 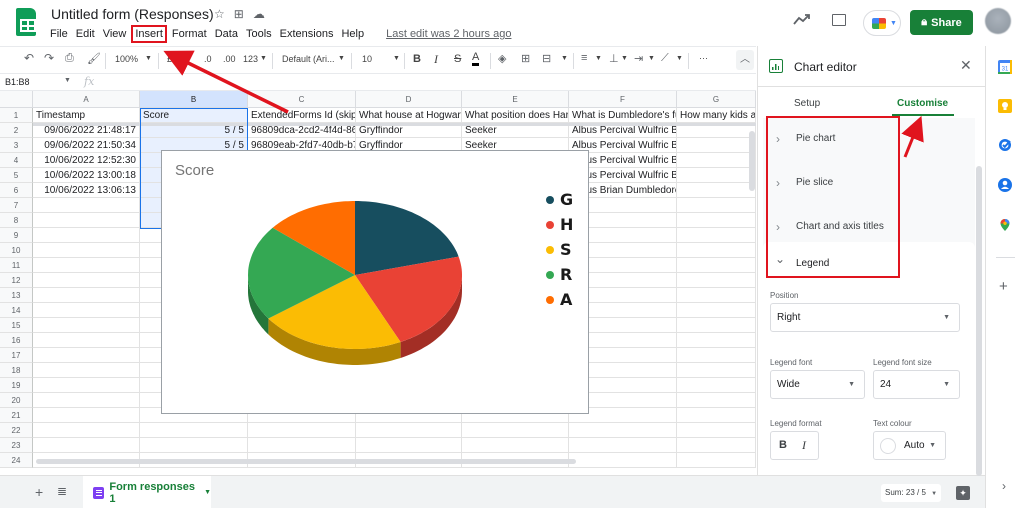 I want to click on menu-help: Help, so click(x=352, y=34).